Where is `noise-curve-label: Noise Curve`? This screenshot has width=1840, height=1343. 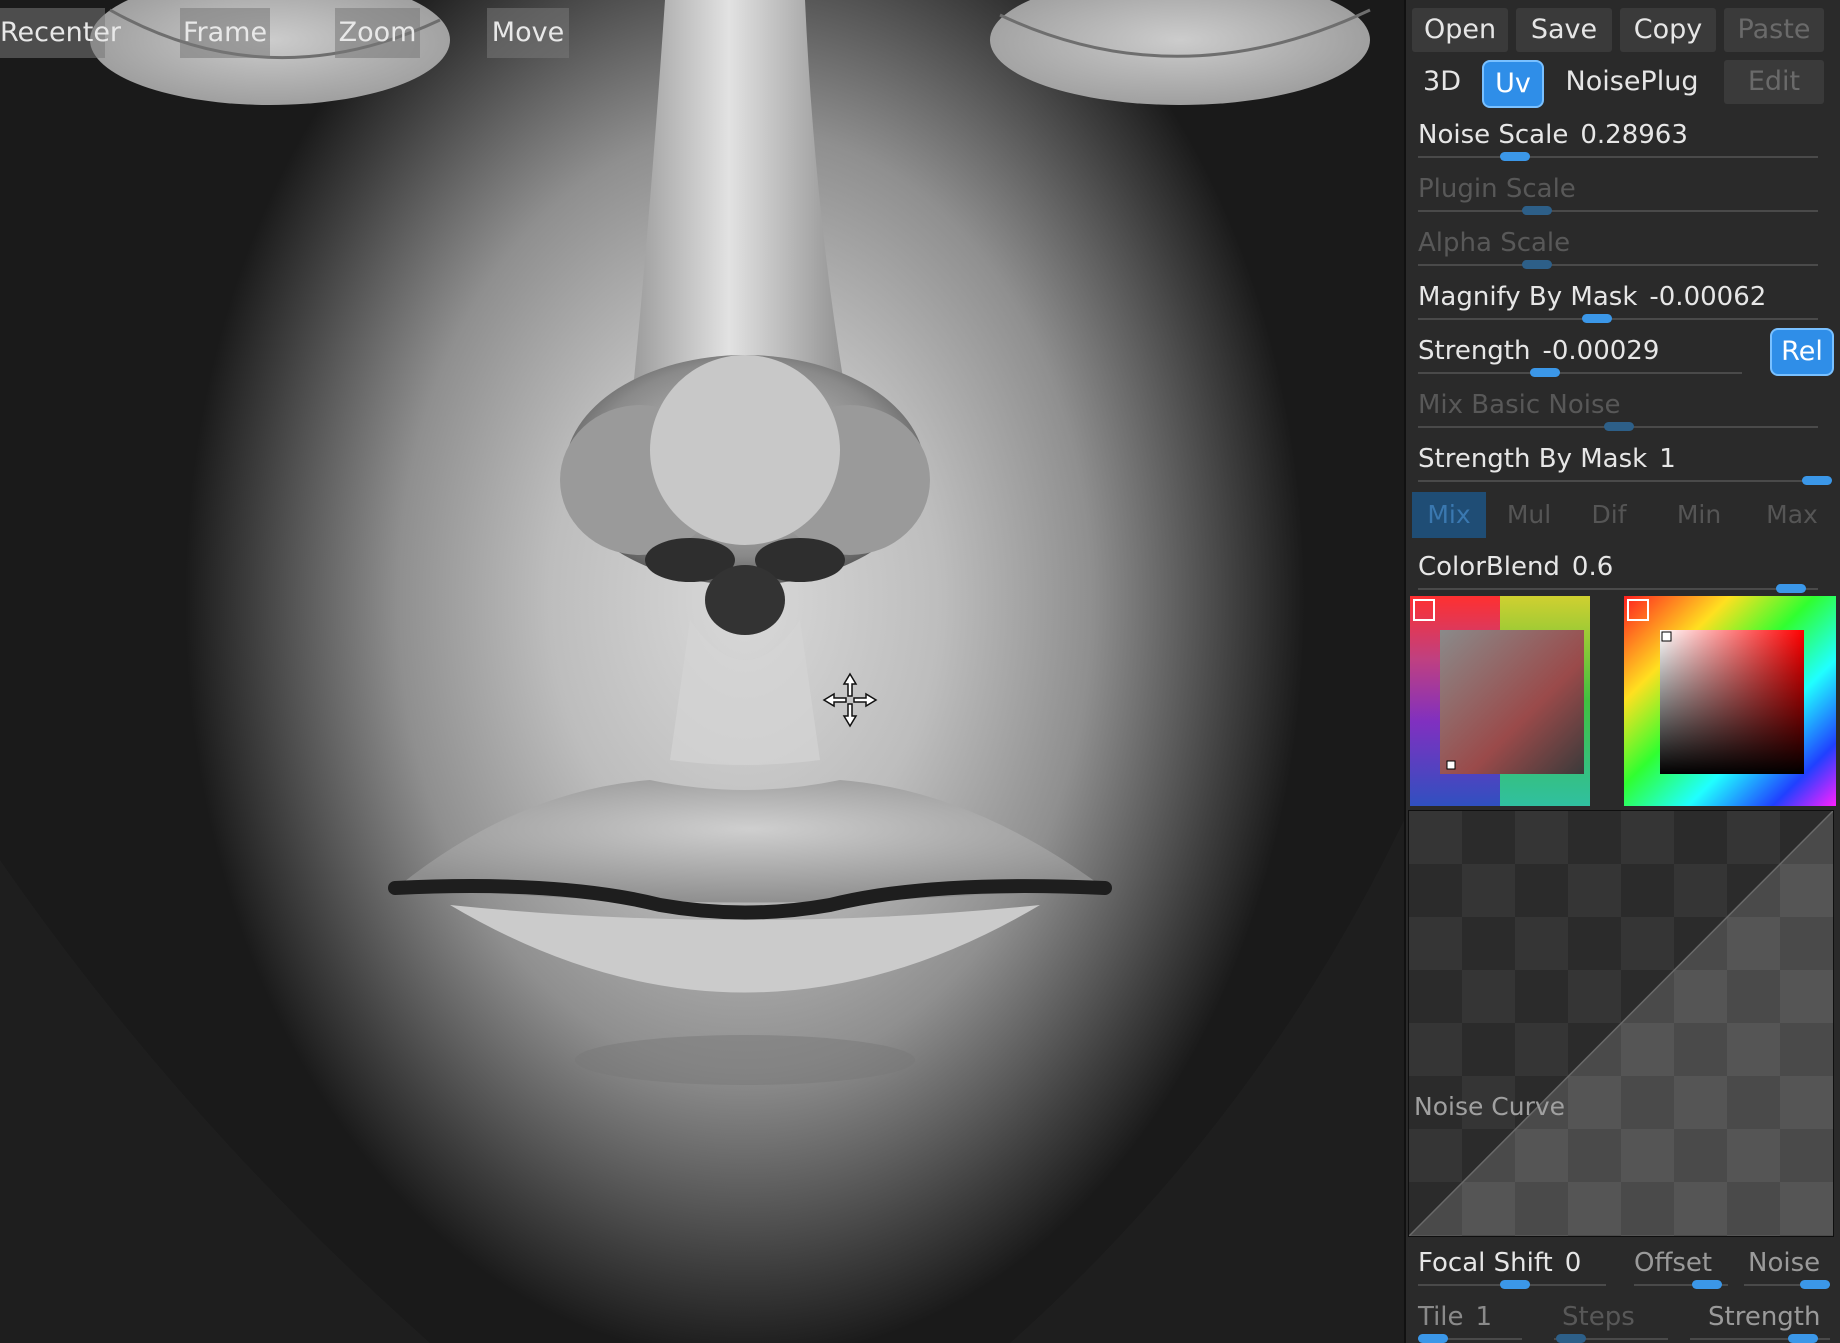
noise-curve-label: Noise Curve is located at coordinates (1490, 1106).